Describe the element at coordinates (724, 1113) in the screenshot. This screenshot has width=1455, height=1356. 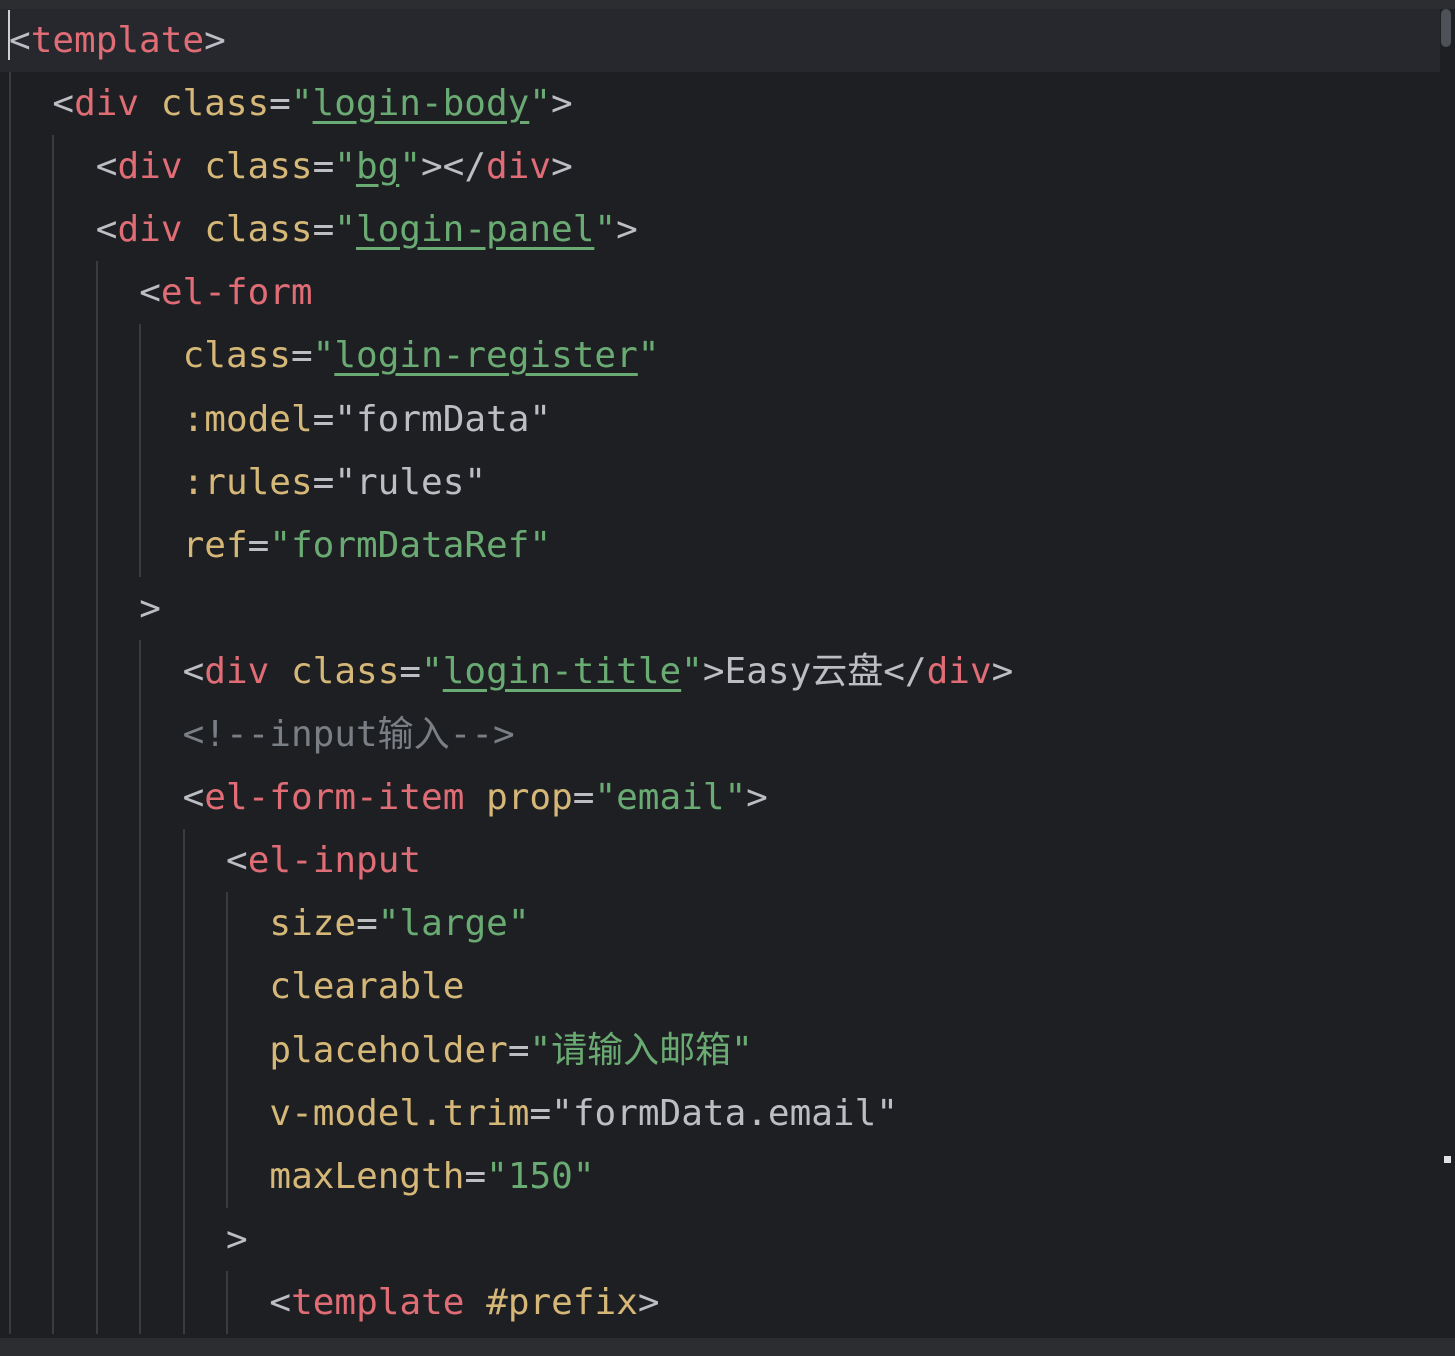
I see `code-token: "formData.email"` at that location.